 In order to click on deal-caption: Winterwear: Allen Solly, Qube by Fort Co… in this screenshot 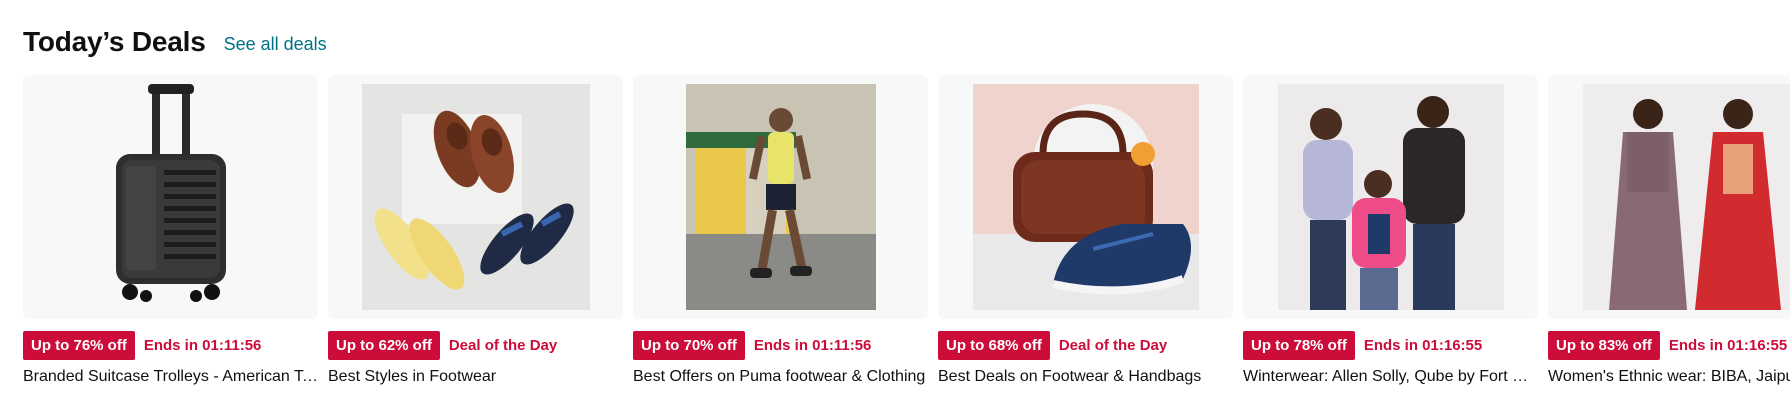, I will do `click(1390, 377)`.